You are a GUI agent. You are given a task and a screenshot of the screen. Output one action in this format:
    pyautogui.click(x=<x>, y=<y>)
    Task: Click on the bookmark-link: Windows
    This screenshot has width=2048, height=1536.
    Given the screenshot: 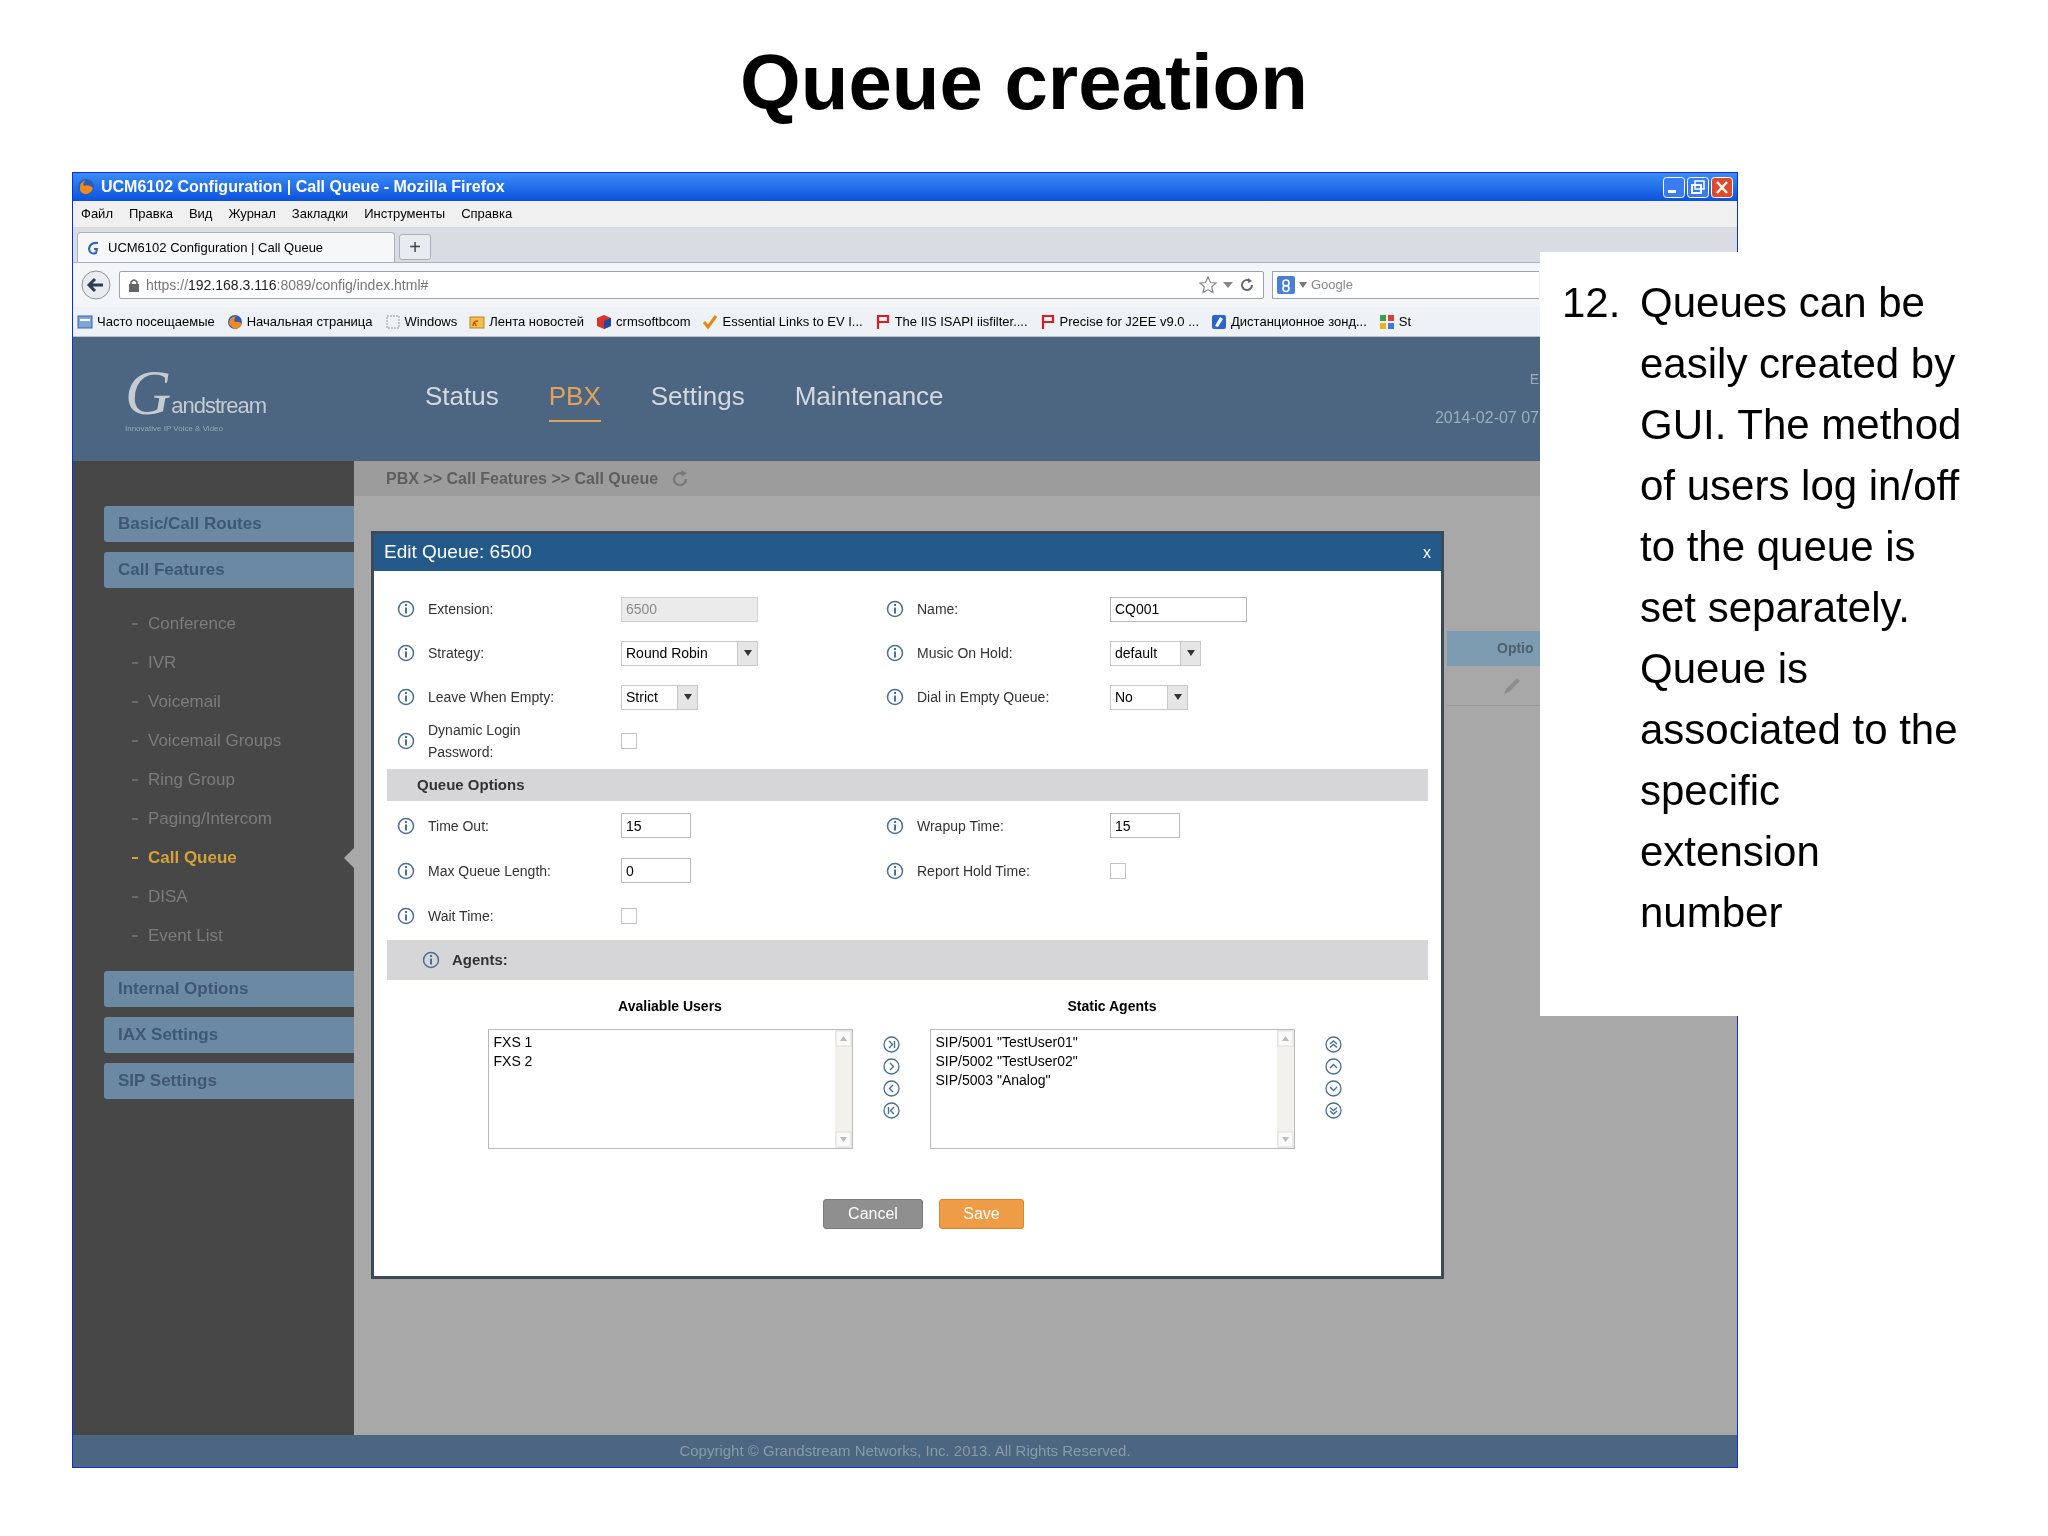 What is the action you would take?
    pyautogui.click(x=431, y=321)
    